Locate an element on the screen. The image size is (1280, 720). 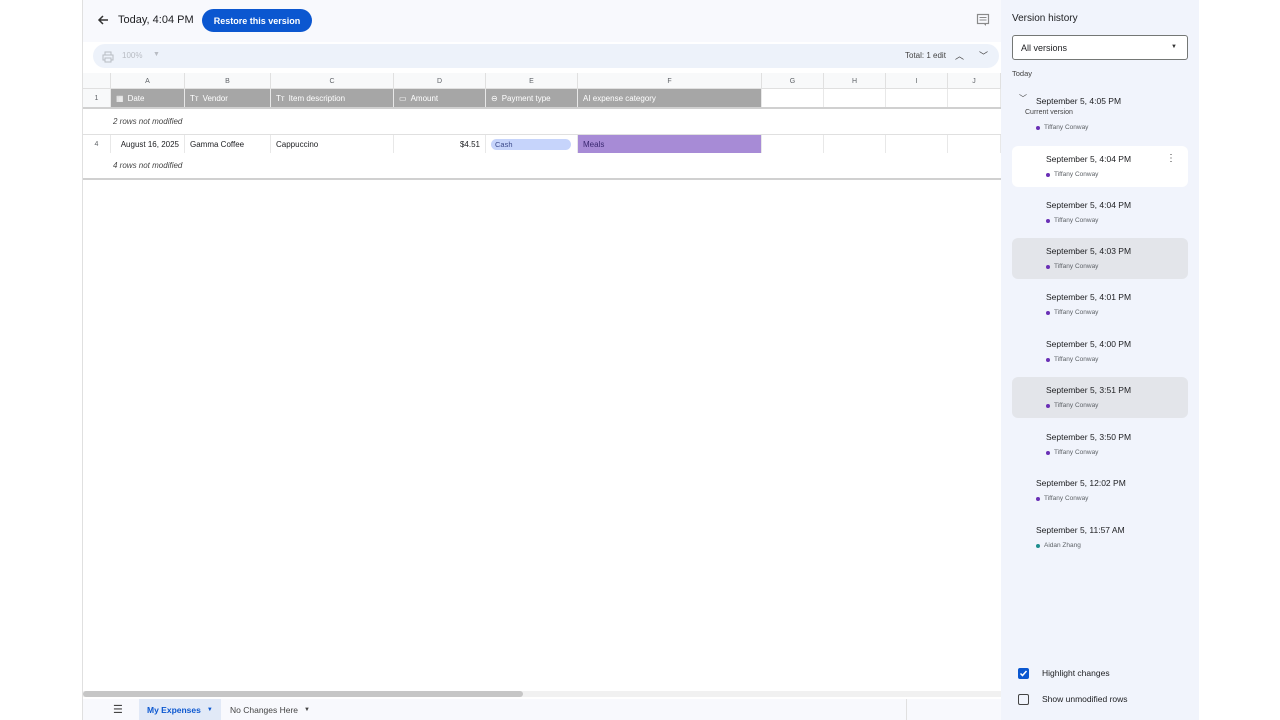
version-time: September 5, 4:03 PM is located at coordinates (1089, 251).